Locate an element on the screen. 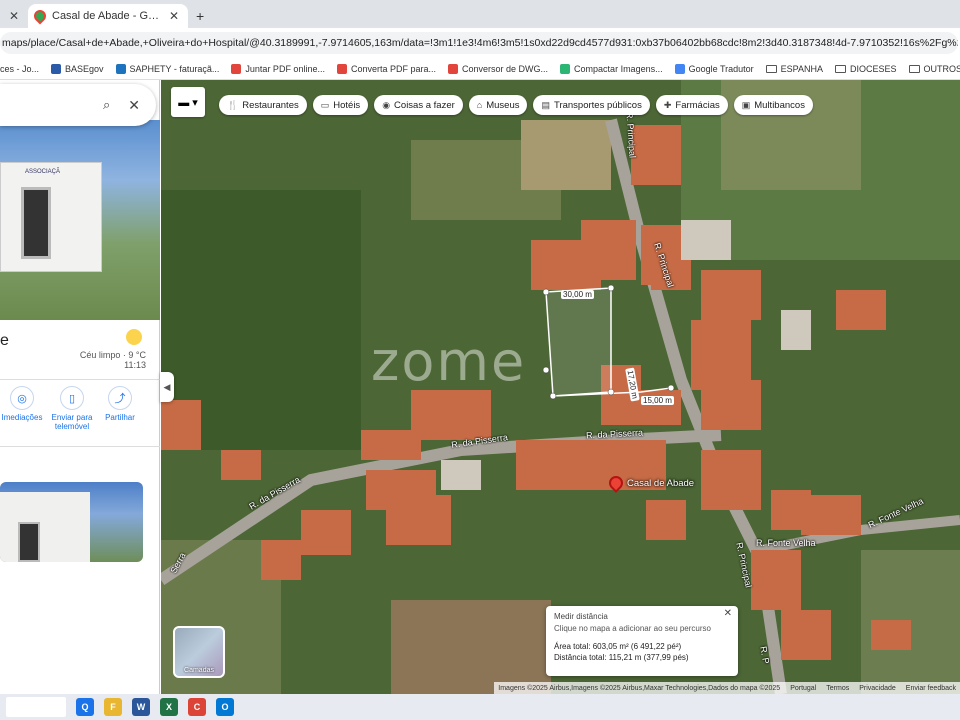 The image size is (960, 720). attribution-item: Privacidade is located at coordinates (877, 688).